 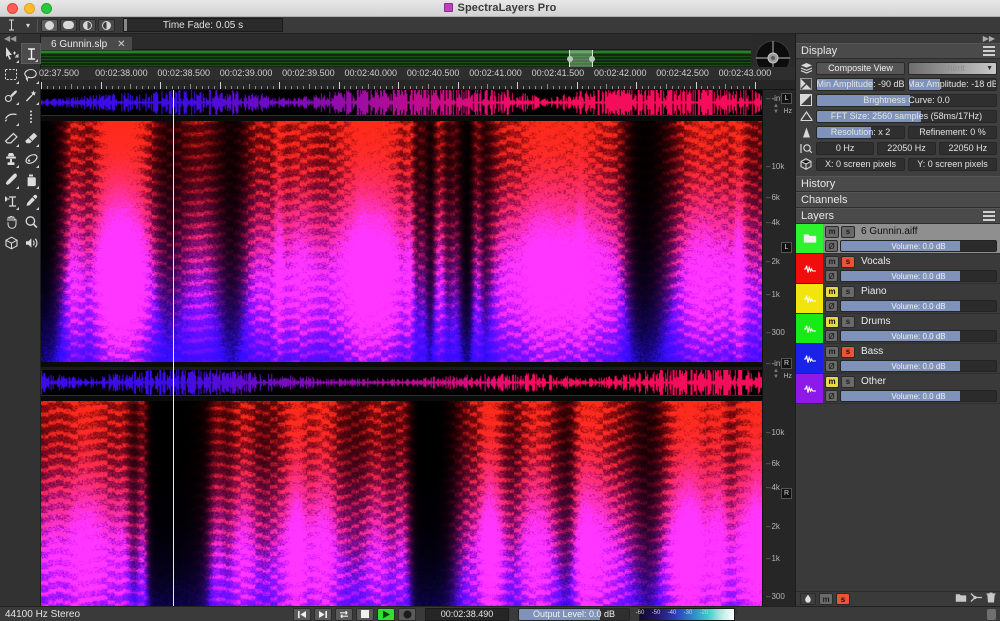 What do you see at coordinates (808, 599) in the screenshot?
I see `droplet-icon` at bounding box center [808, 599].